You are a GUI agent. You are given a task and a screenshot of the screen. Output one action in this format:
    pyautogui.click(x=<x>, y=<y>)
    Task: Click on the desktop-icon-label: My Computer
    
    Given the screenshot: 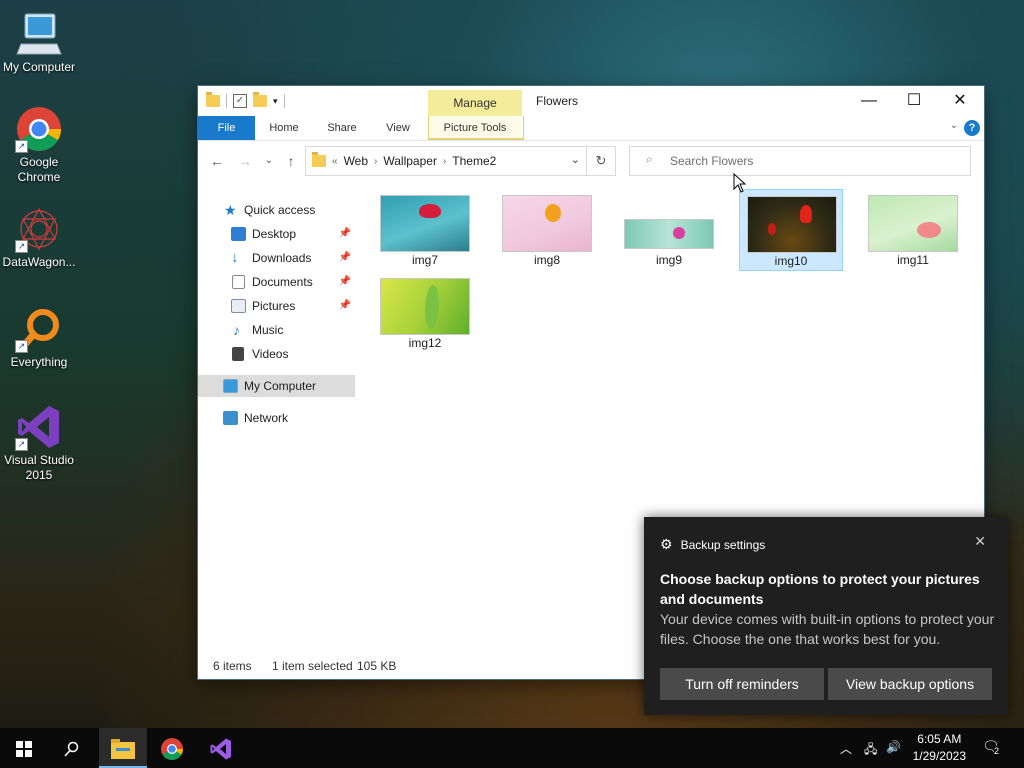 What is the action you would take?
    pyautogui.click(x=39, y=67)
    